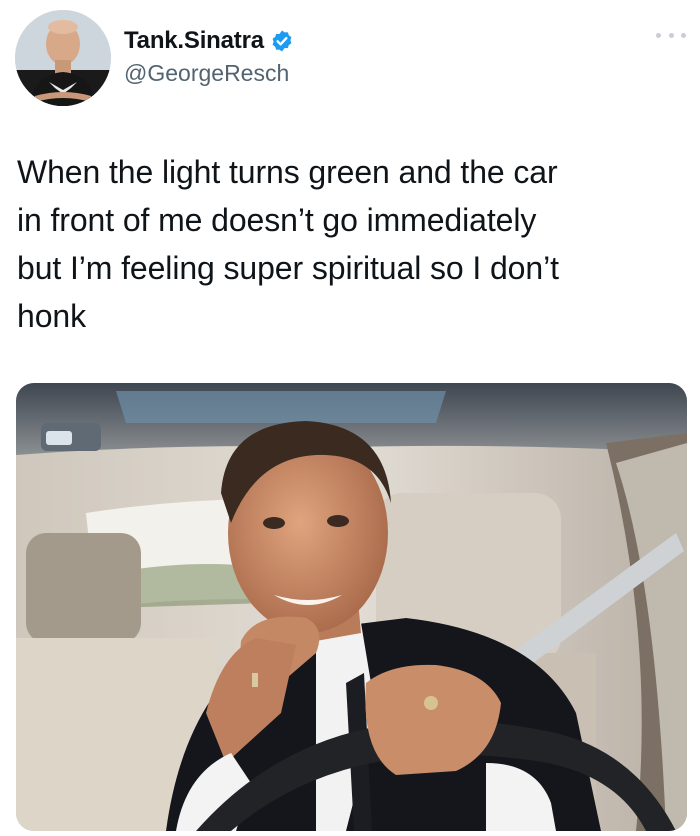  What do you see at coordinates (194, 41) in the screenshot?
I see `display-name: Tank.Sinatra` at bounding box center [194, 41].